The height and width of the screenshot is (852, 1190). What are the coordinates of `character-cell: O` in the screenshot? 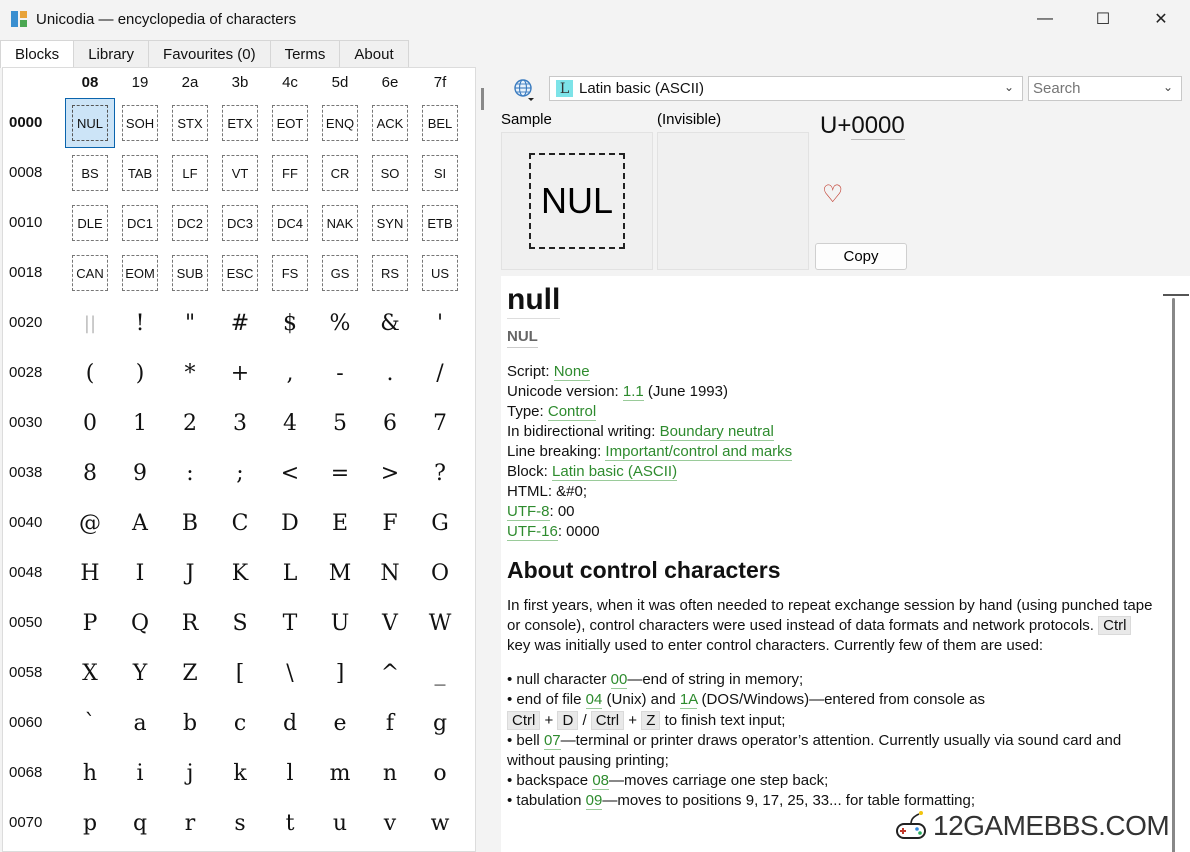 It's located at (440, 573).